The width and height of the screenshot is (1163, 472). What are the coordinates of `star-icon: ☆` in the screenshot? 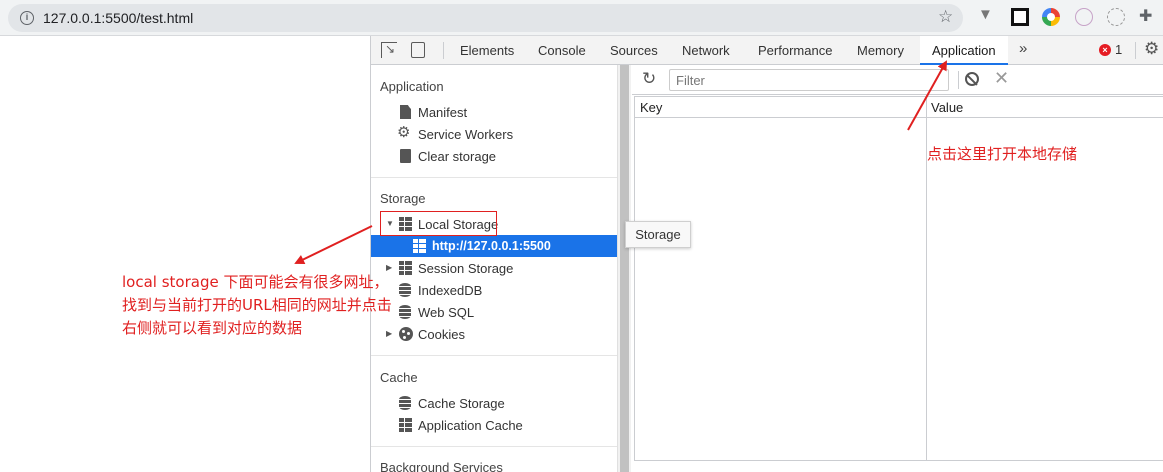 It's located at (945, 17).